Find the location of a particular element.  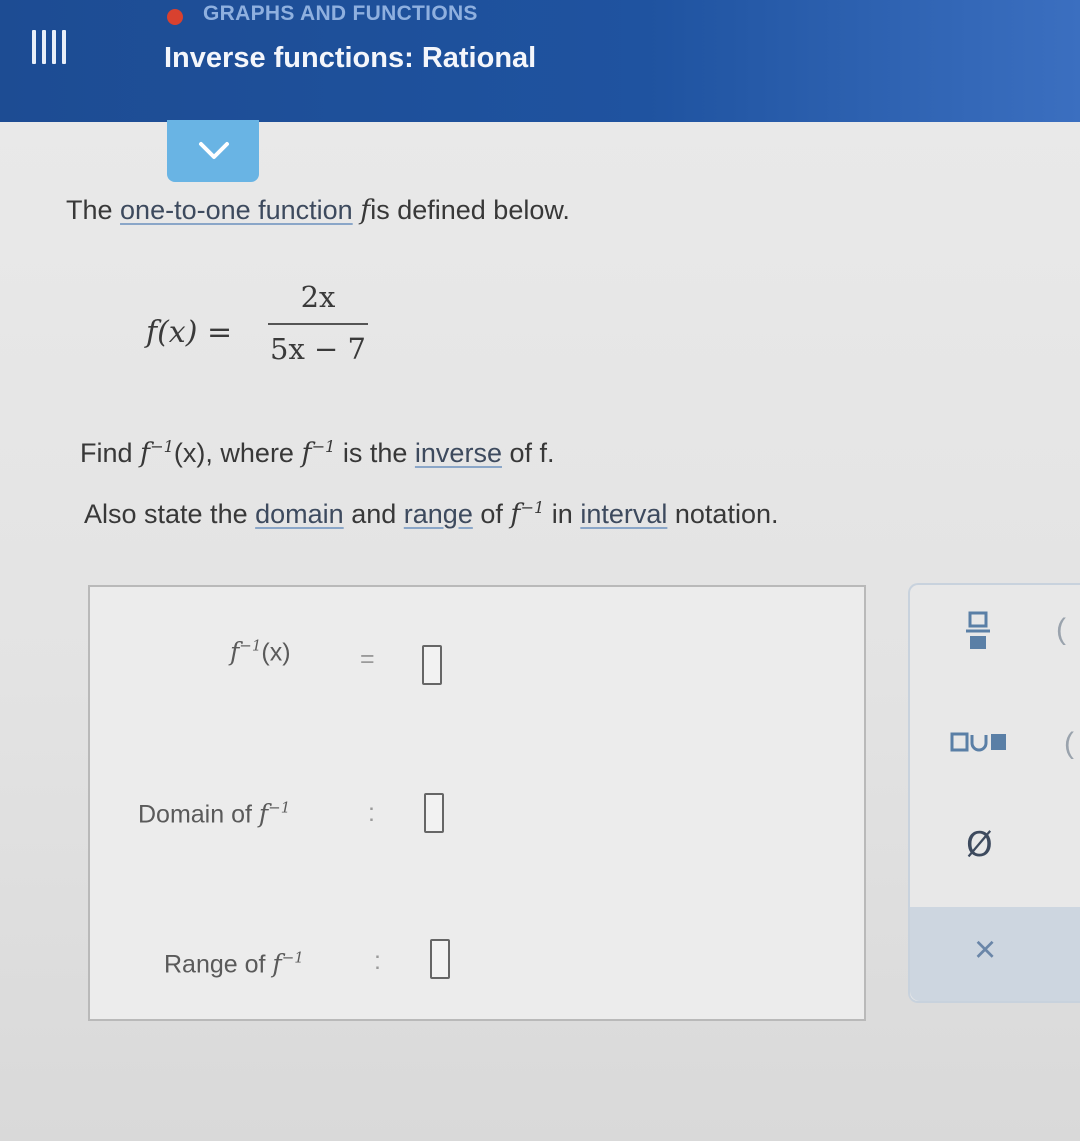

collapse-toggle-button is located at coordinates (213, 151).